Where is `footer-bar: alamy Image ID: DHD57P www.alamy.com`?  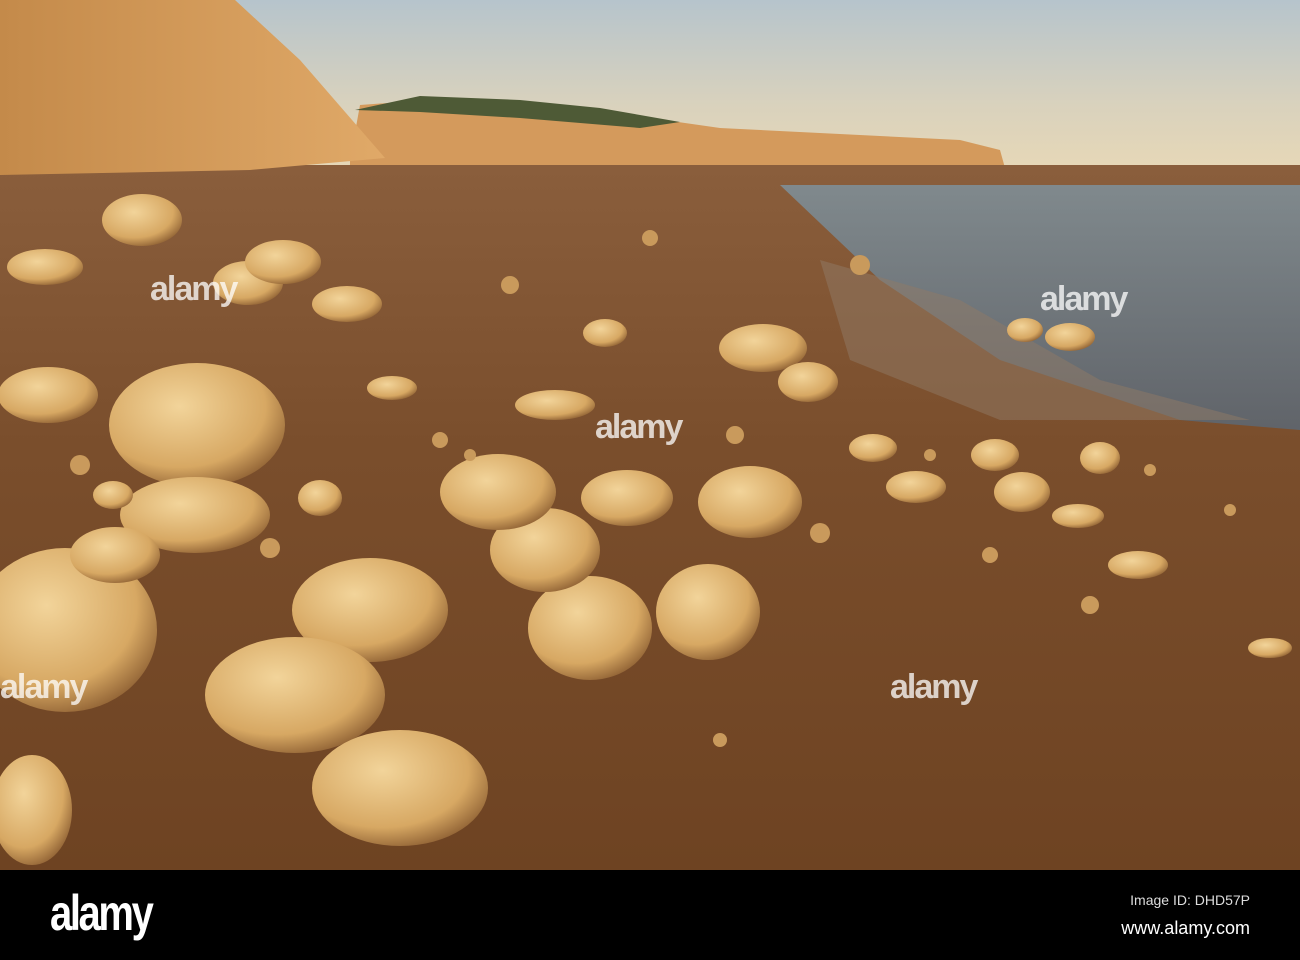
footer-bar: alamy Image ID: DHD57P www.alamy.com is located at coordinates (650, 915).